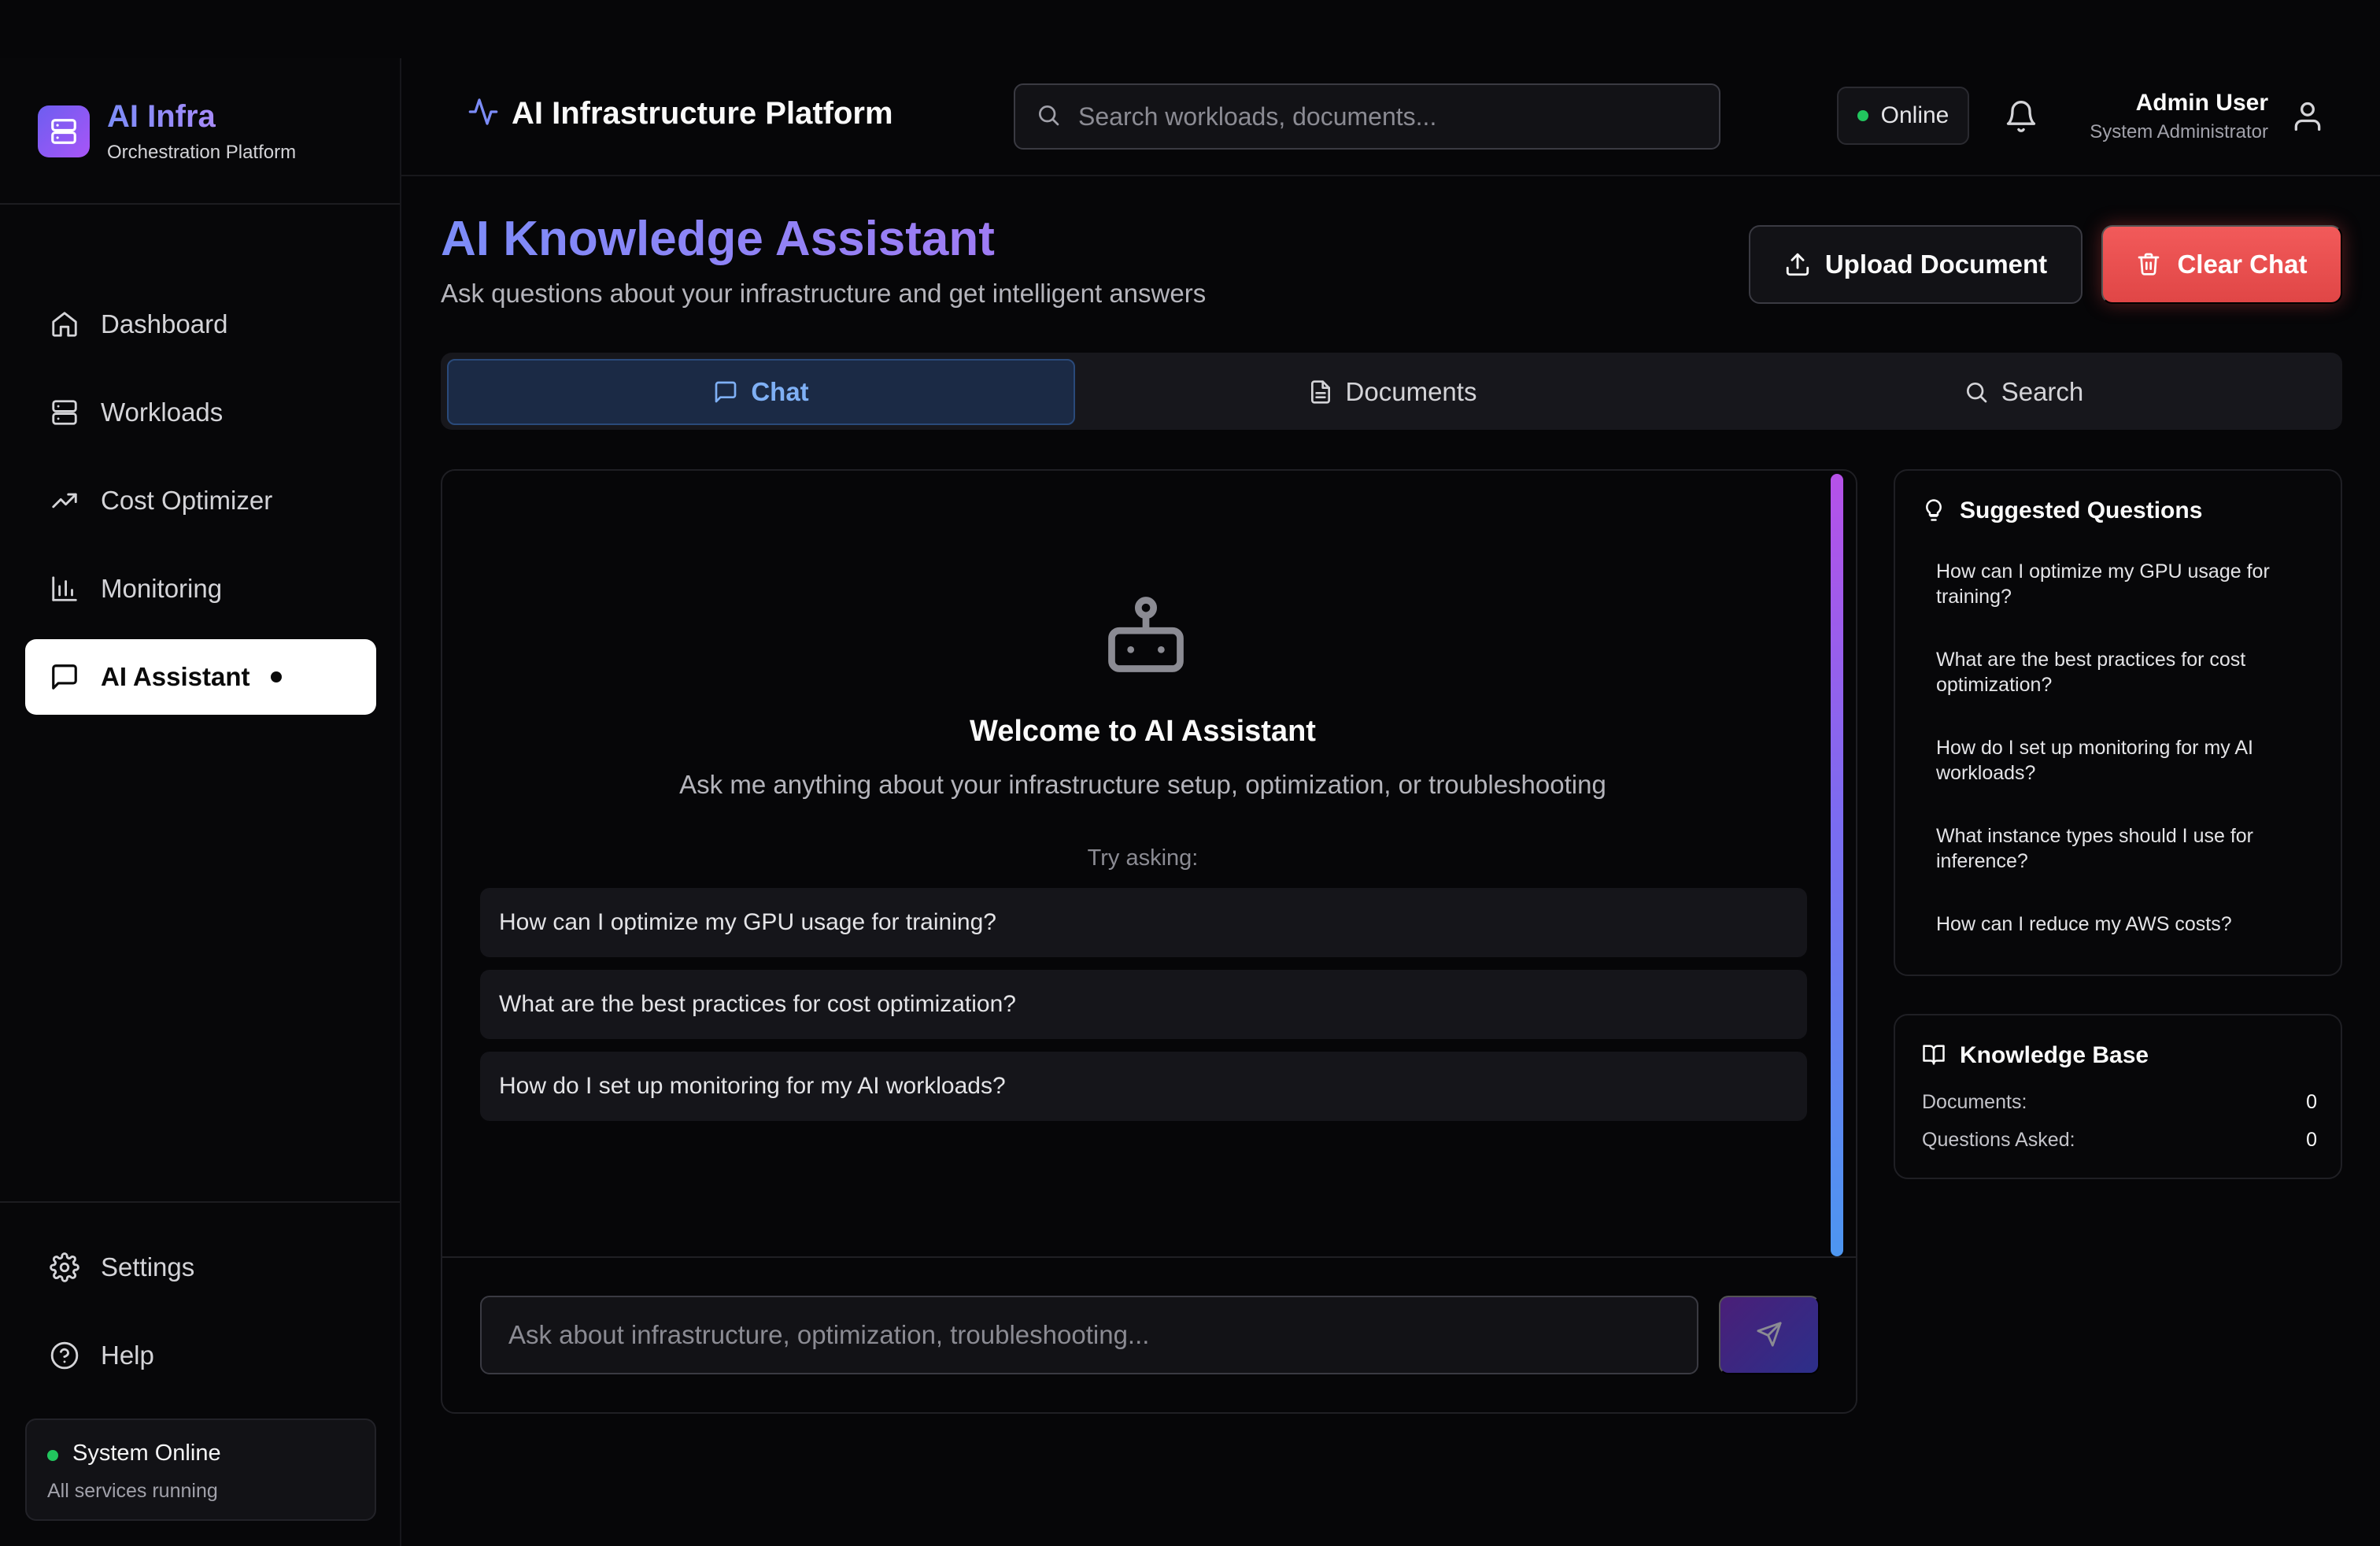 This screenshot has width=2380, height=1546. What do you see at coordinates (132, 1491) in the screenshot?
I see `system-status-subtitle: All services running` at bounding box center [132, 1491].